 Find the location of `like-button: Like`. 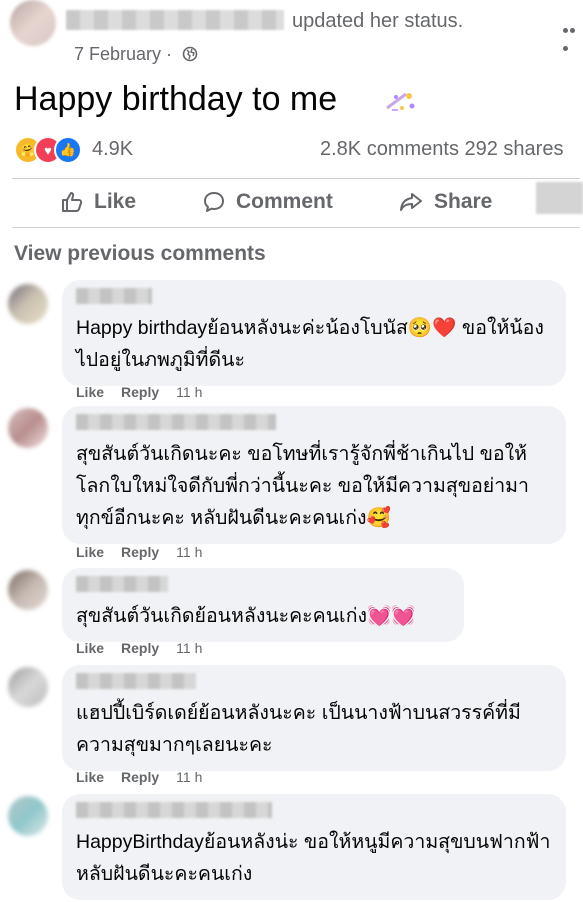

like-button: Like is located at coordinates (98, 202).